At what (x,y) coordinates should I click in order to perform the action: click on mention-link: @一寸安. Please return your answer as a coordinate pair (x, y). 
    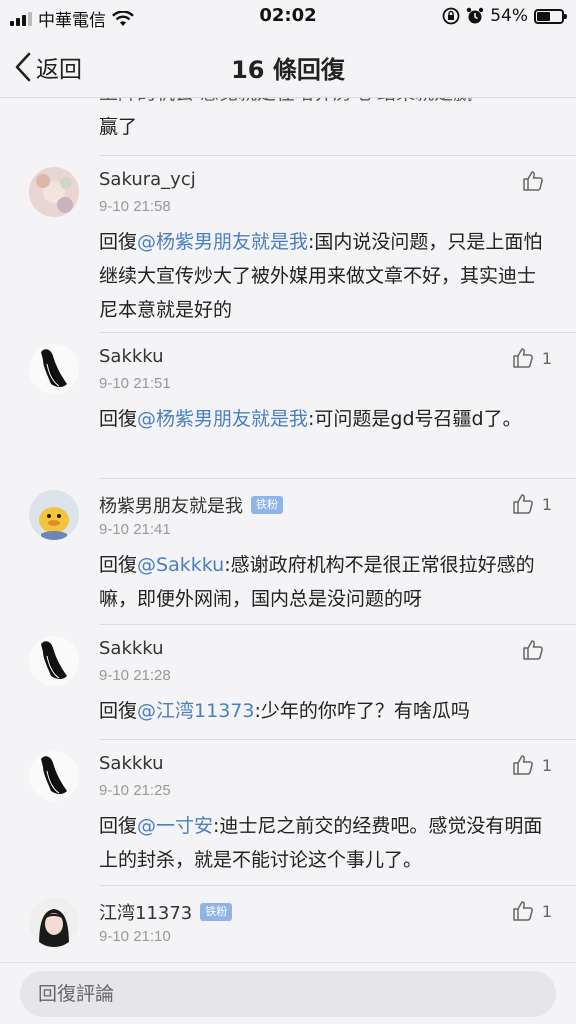
    Looking at the image, I should click on (175, 826).